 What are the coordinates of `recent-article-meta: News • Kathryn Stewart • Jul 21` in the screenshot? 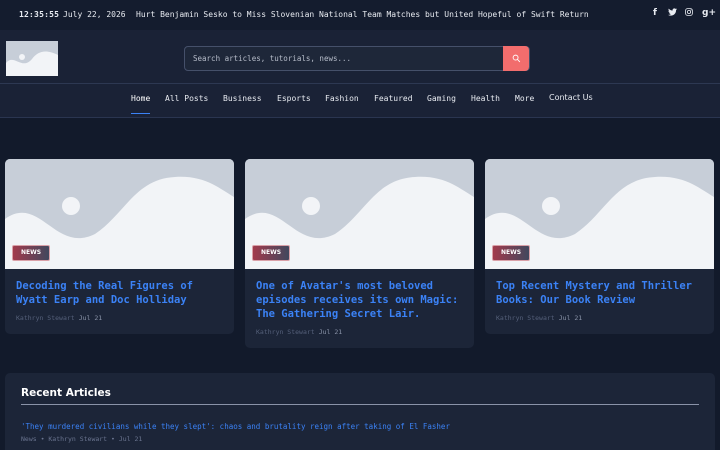 It's located at (82, 439).